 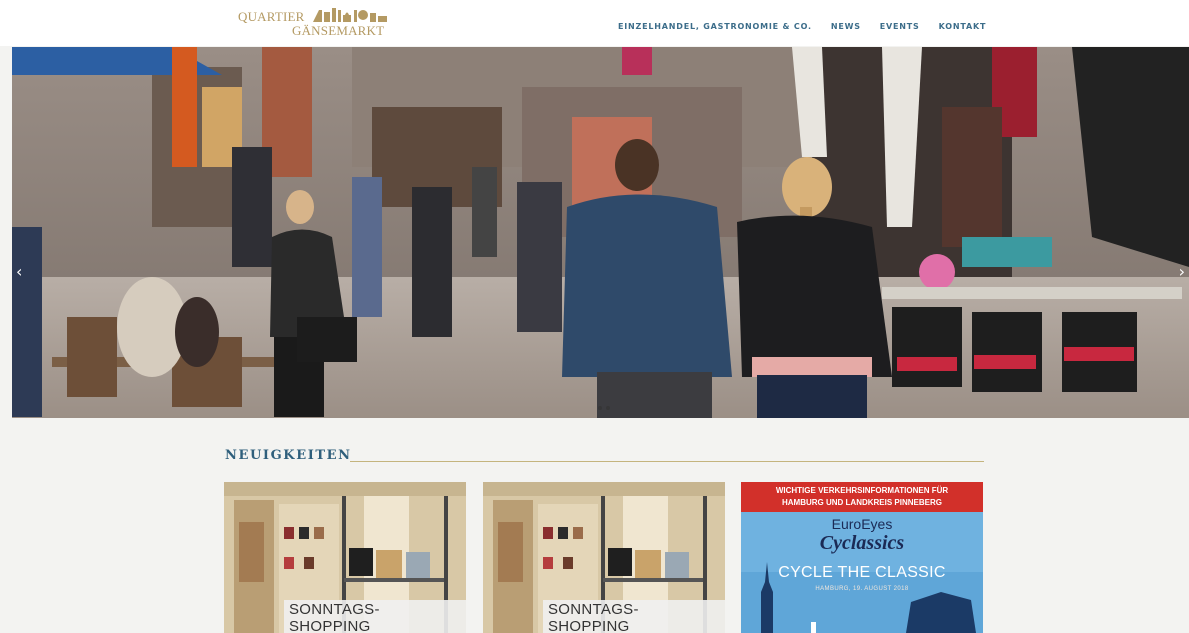 I want to click on news-divider, so click(x=667, y=461).